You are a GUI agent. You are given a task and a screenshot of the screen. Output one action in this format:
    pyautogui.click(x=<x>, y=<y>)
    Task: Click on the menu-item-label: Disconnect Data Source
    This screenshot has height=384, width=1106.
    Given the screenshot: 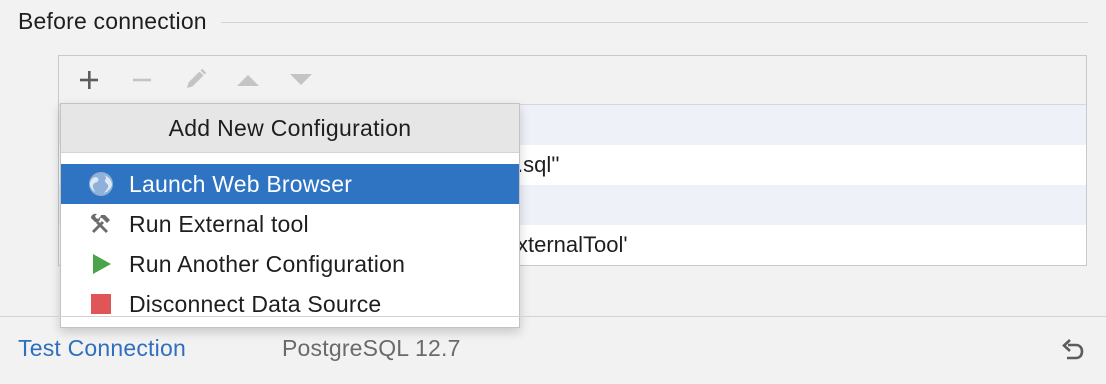 What is the action you would take?
    pyautogui.click(x=255, y=303)
    